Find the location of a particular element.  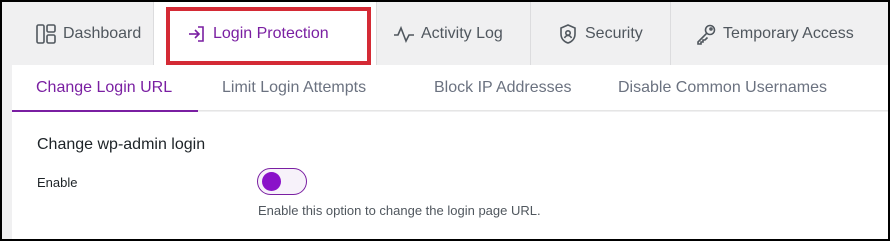

tab-security: Security is located at coordinates (601, 33).